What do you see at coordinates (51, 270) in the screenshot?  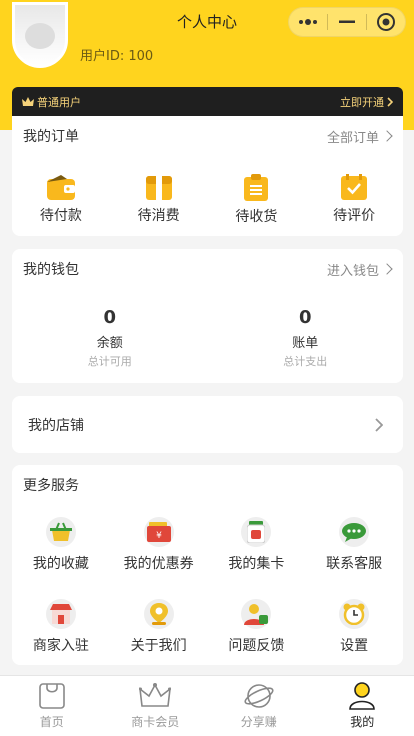 I see `wallet-title: 我的钱包` at bounding box center [51, 270].